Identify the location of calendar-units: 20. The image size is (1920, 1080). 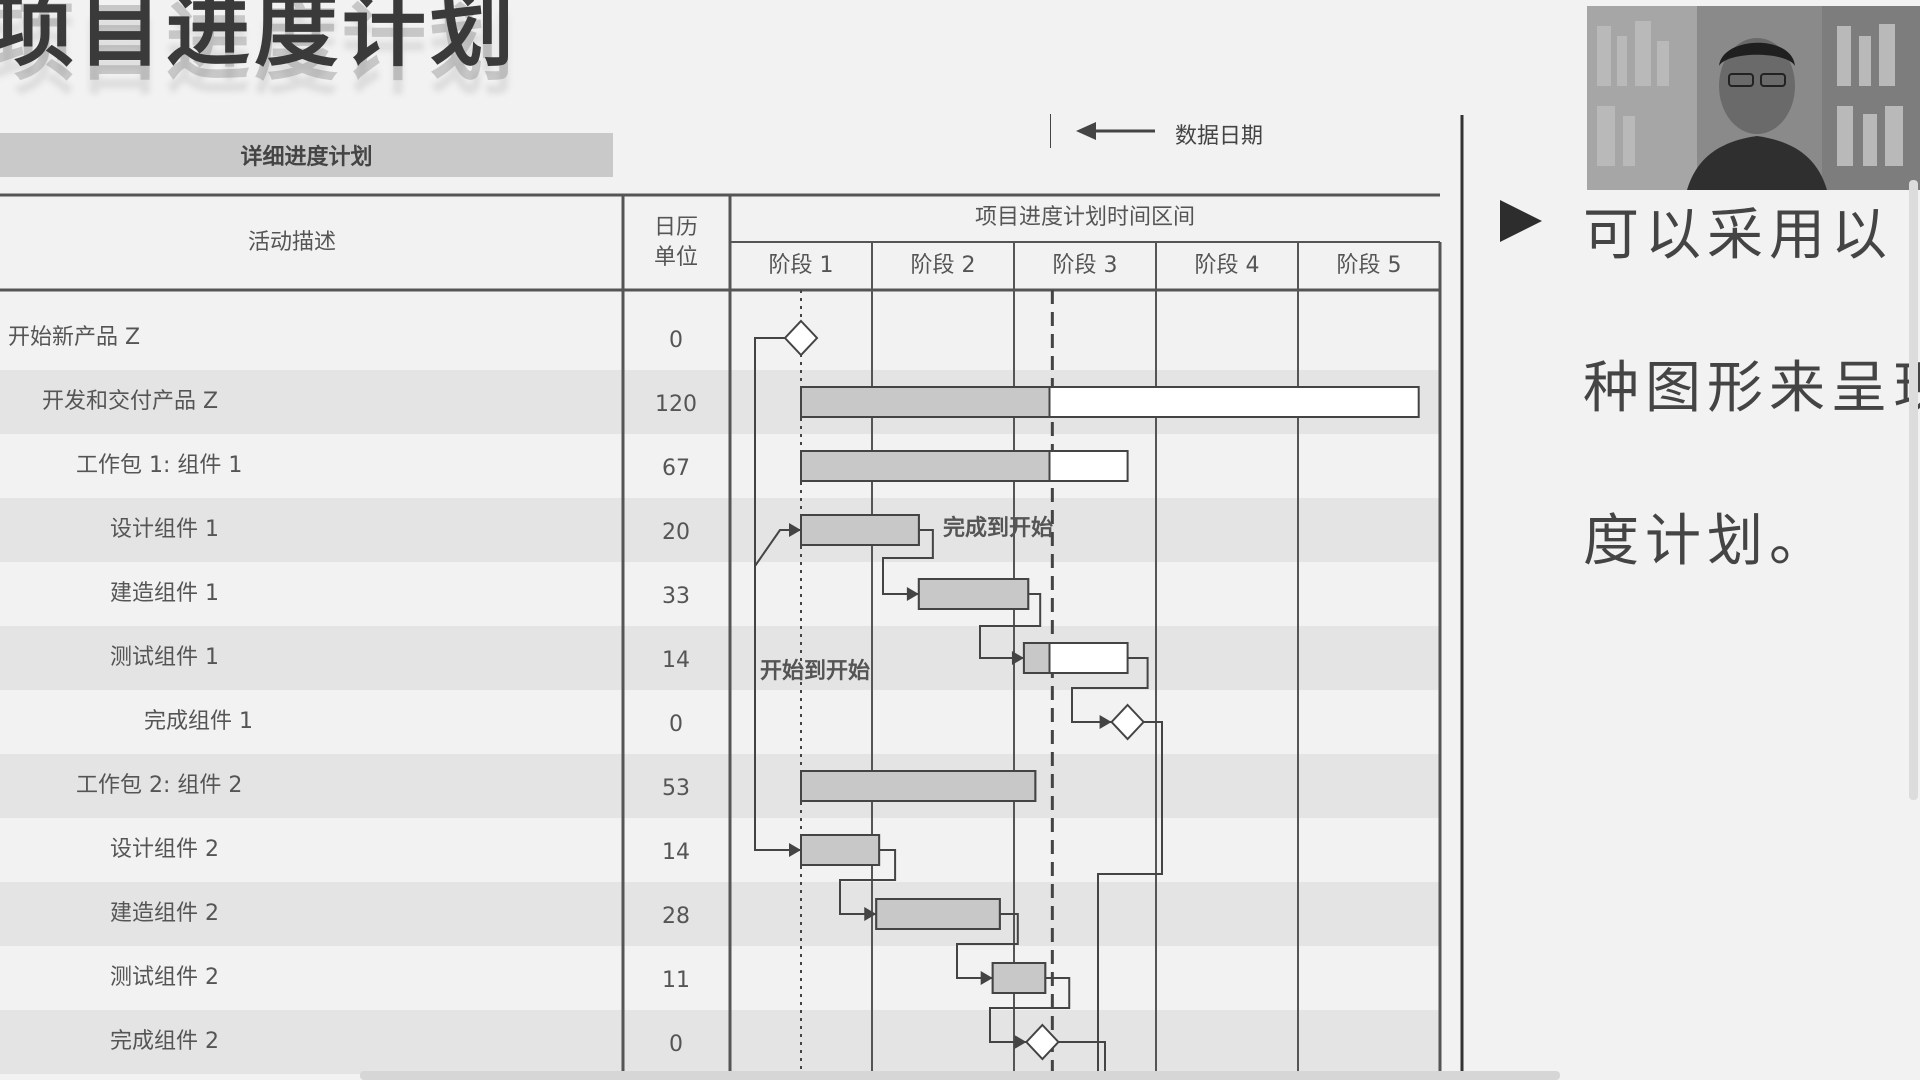
(676, 532).